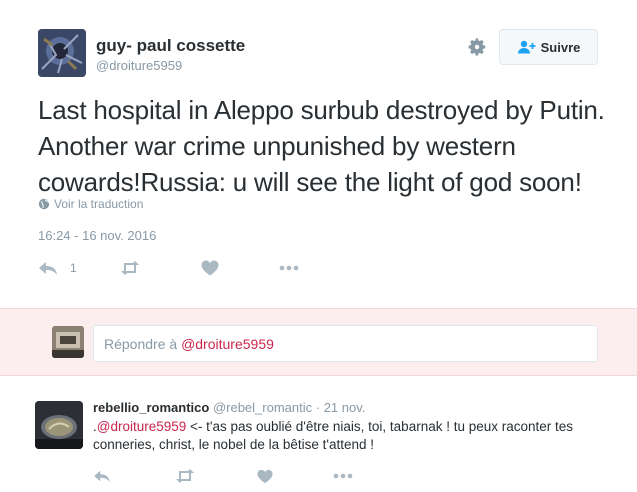  Describe the element at coordinates (151, 407) in the screenshot. I see `reply-user-fullname: rebellio_romantico` at that location.